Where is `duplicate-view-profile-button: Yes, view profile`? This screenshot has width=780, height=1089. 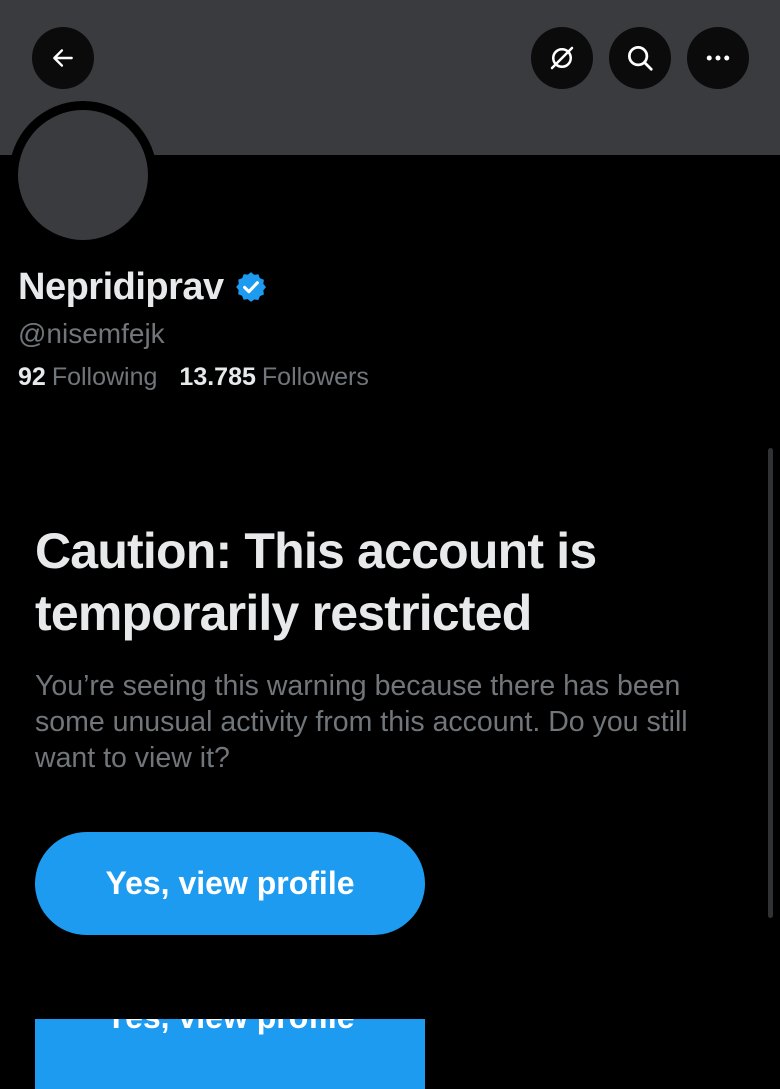 duplicate-view-profile-button: Yes, view profile is located at coordinates (230, 1054).